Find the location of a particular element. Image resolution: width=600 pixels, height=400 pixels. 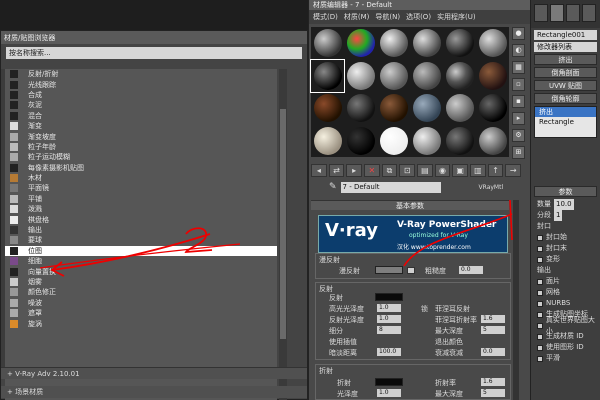

modifier-button: 倒角轮廓 is located at coordinates (565, 98).